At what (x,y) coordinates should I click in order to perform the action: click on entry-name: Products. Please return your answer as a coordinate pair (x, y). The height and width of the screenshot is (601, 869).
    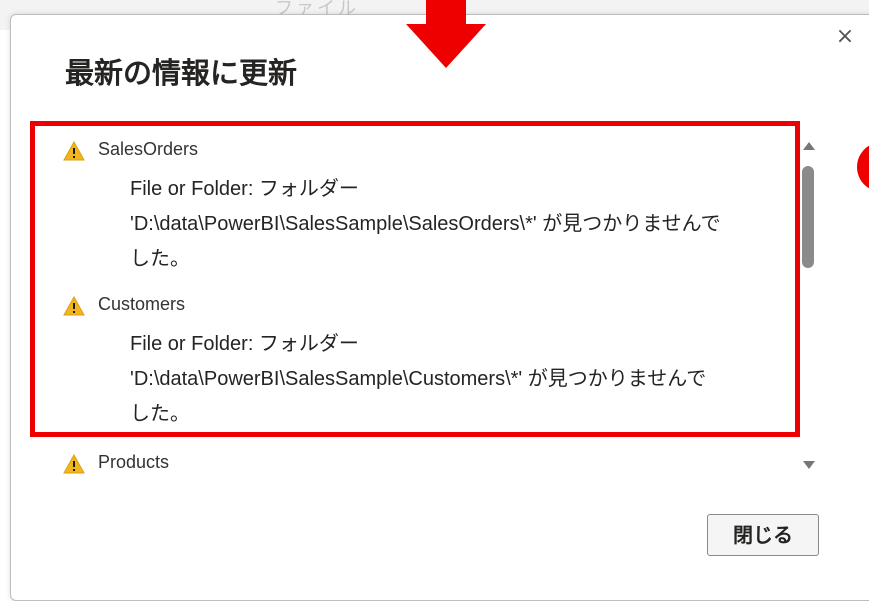
    Looking at the image, I should click on (134, 462).